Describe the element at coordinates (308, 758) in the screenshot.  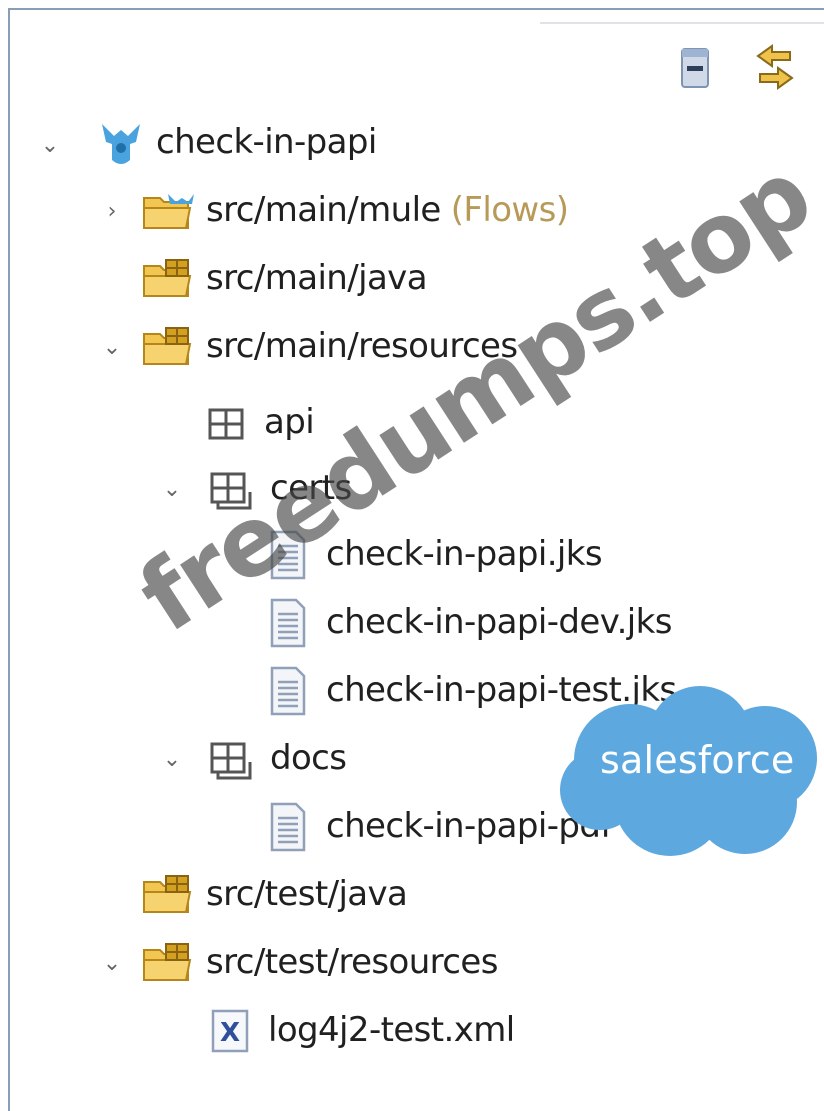
I see `tree-item-label: docs` at that location.